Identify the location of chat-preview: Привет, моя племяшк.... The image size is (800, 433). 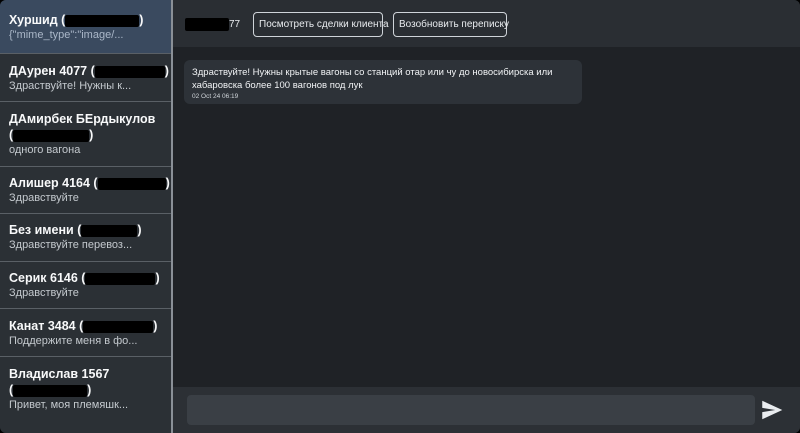
(69, 405).